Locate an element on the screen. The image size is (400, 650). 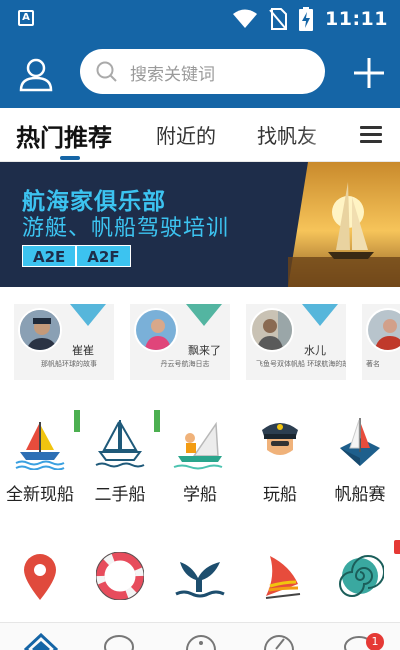
search-icon is located at coordinates (106, 71).